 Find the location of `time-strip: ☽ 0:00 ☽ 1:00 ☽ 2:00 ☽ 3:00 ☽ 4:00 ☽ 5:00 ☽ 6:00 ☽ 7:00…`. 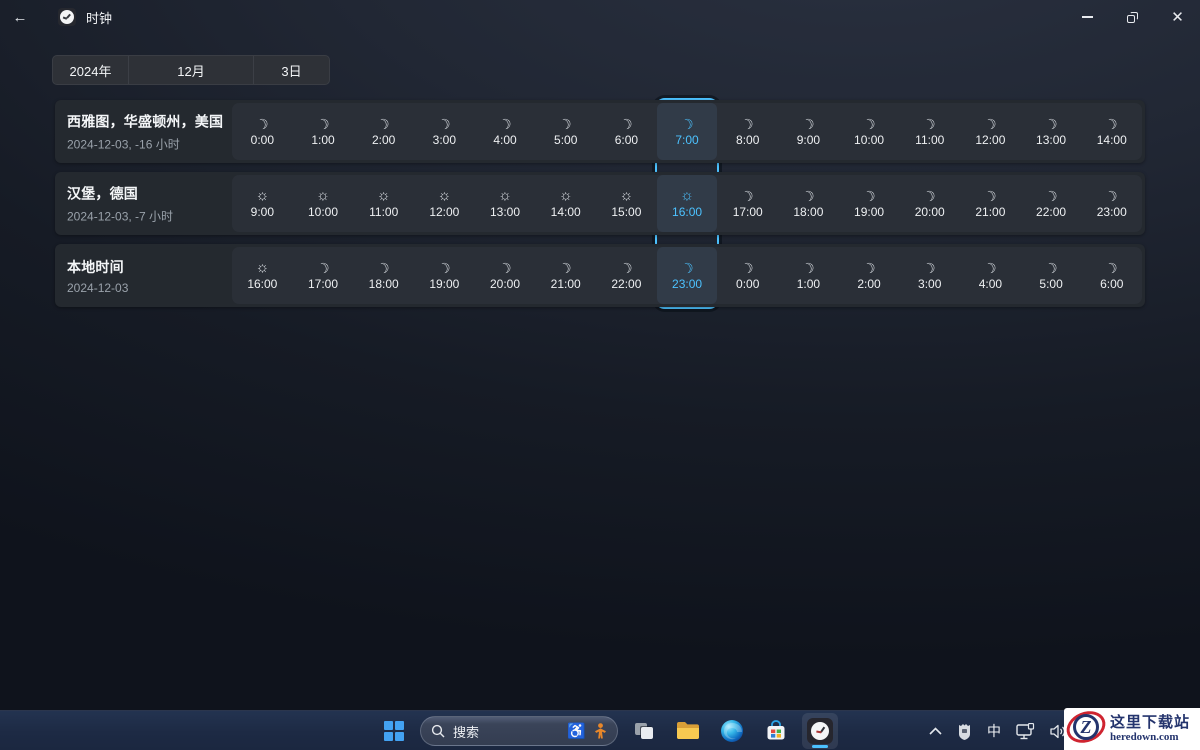

time-strip: ☽ 0:00 ☽ 1:00 ☽ 2:00 ☽ 3:00 ☽ 4:00 ☽ 5:00 ☽ 6:00 ☽ 7:00… is located at coordinates (687, 131).